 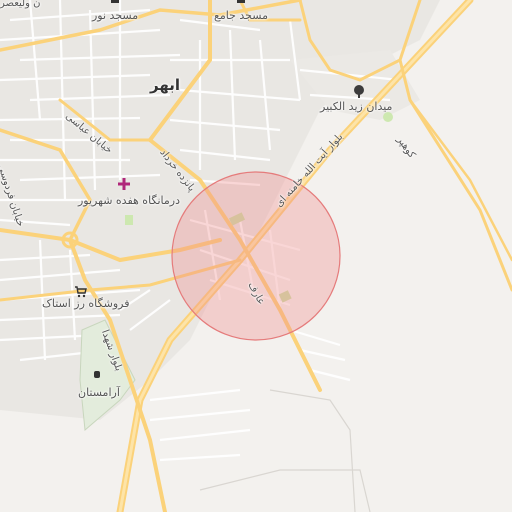 I want to click on cemetery-icon, so click(x=98, y=375).